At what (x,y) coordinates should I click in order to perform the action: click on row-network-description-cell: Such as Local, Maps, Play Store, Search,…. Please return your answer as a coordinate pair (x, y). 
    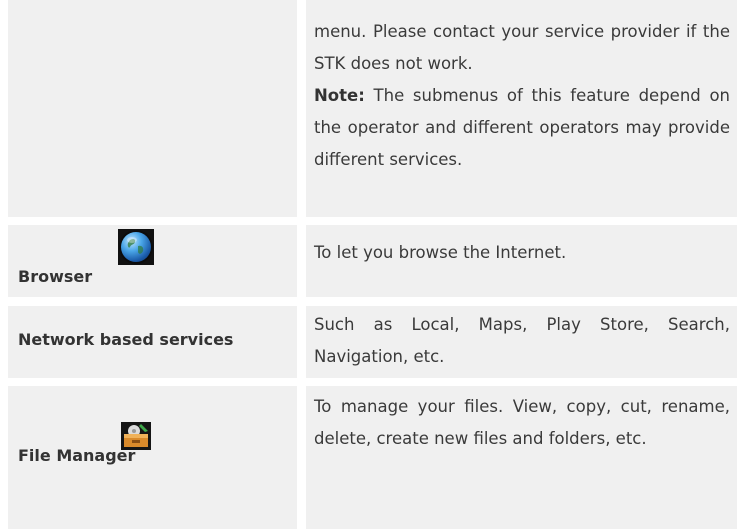
    Looking at the image, I should click on (521, 342).